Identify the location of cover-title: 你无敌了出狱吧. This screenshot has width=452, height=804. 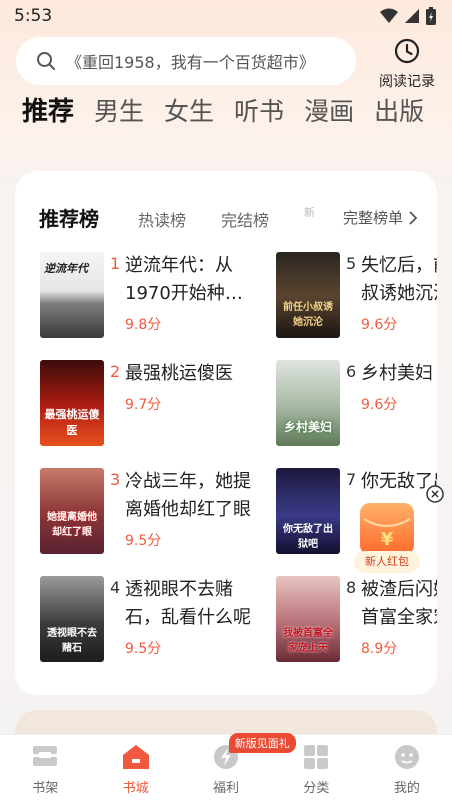
(308, 537).